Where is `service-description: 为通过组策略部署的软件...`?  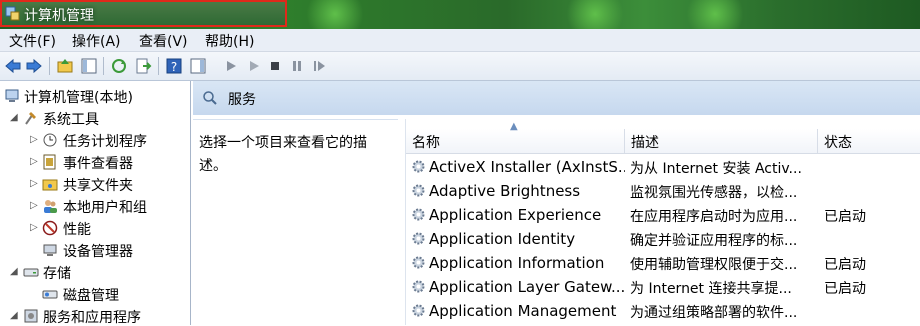
service-description: 为通过组策略部署的软件... is located at coordinates (714, 313).